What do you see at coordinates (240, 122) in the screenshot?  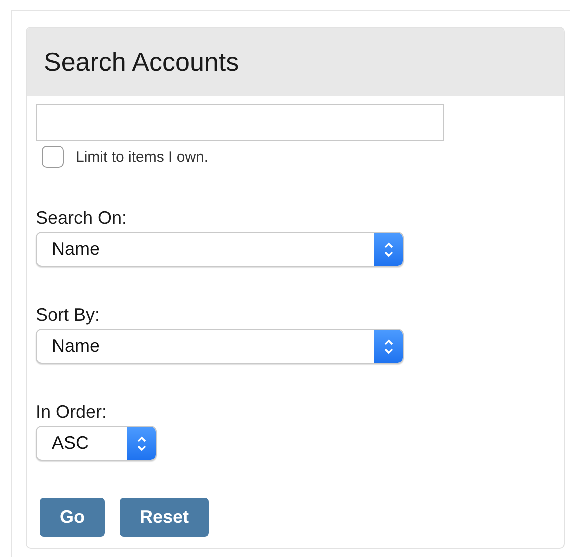 I see `search-field` at bounding box center [240, 122].